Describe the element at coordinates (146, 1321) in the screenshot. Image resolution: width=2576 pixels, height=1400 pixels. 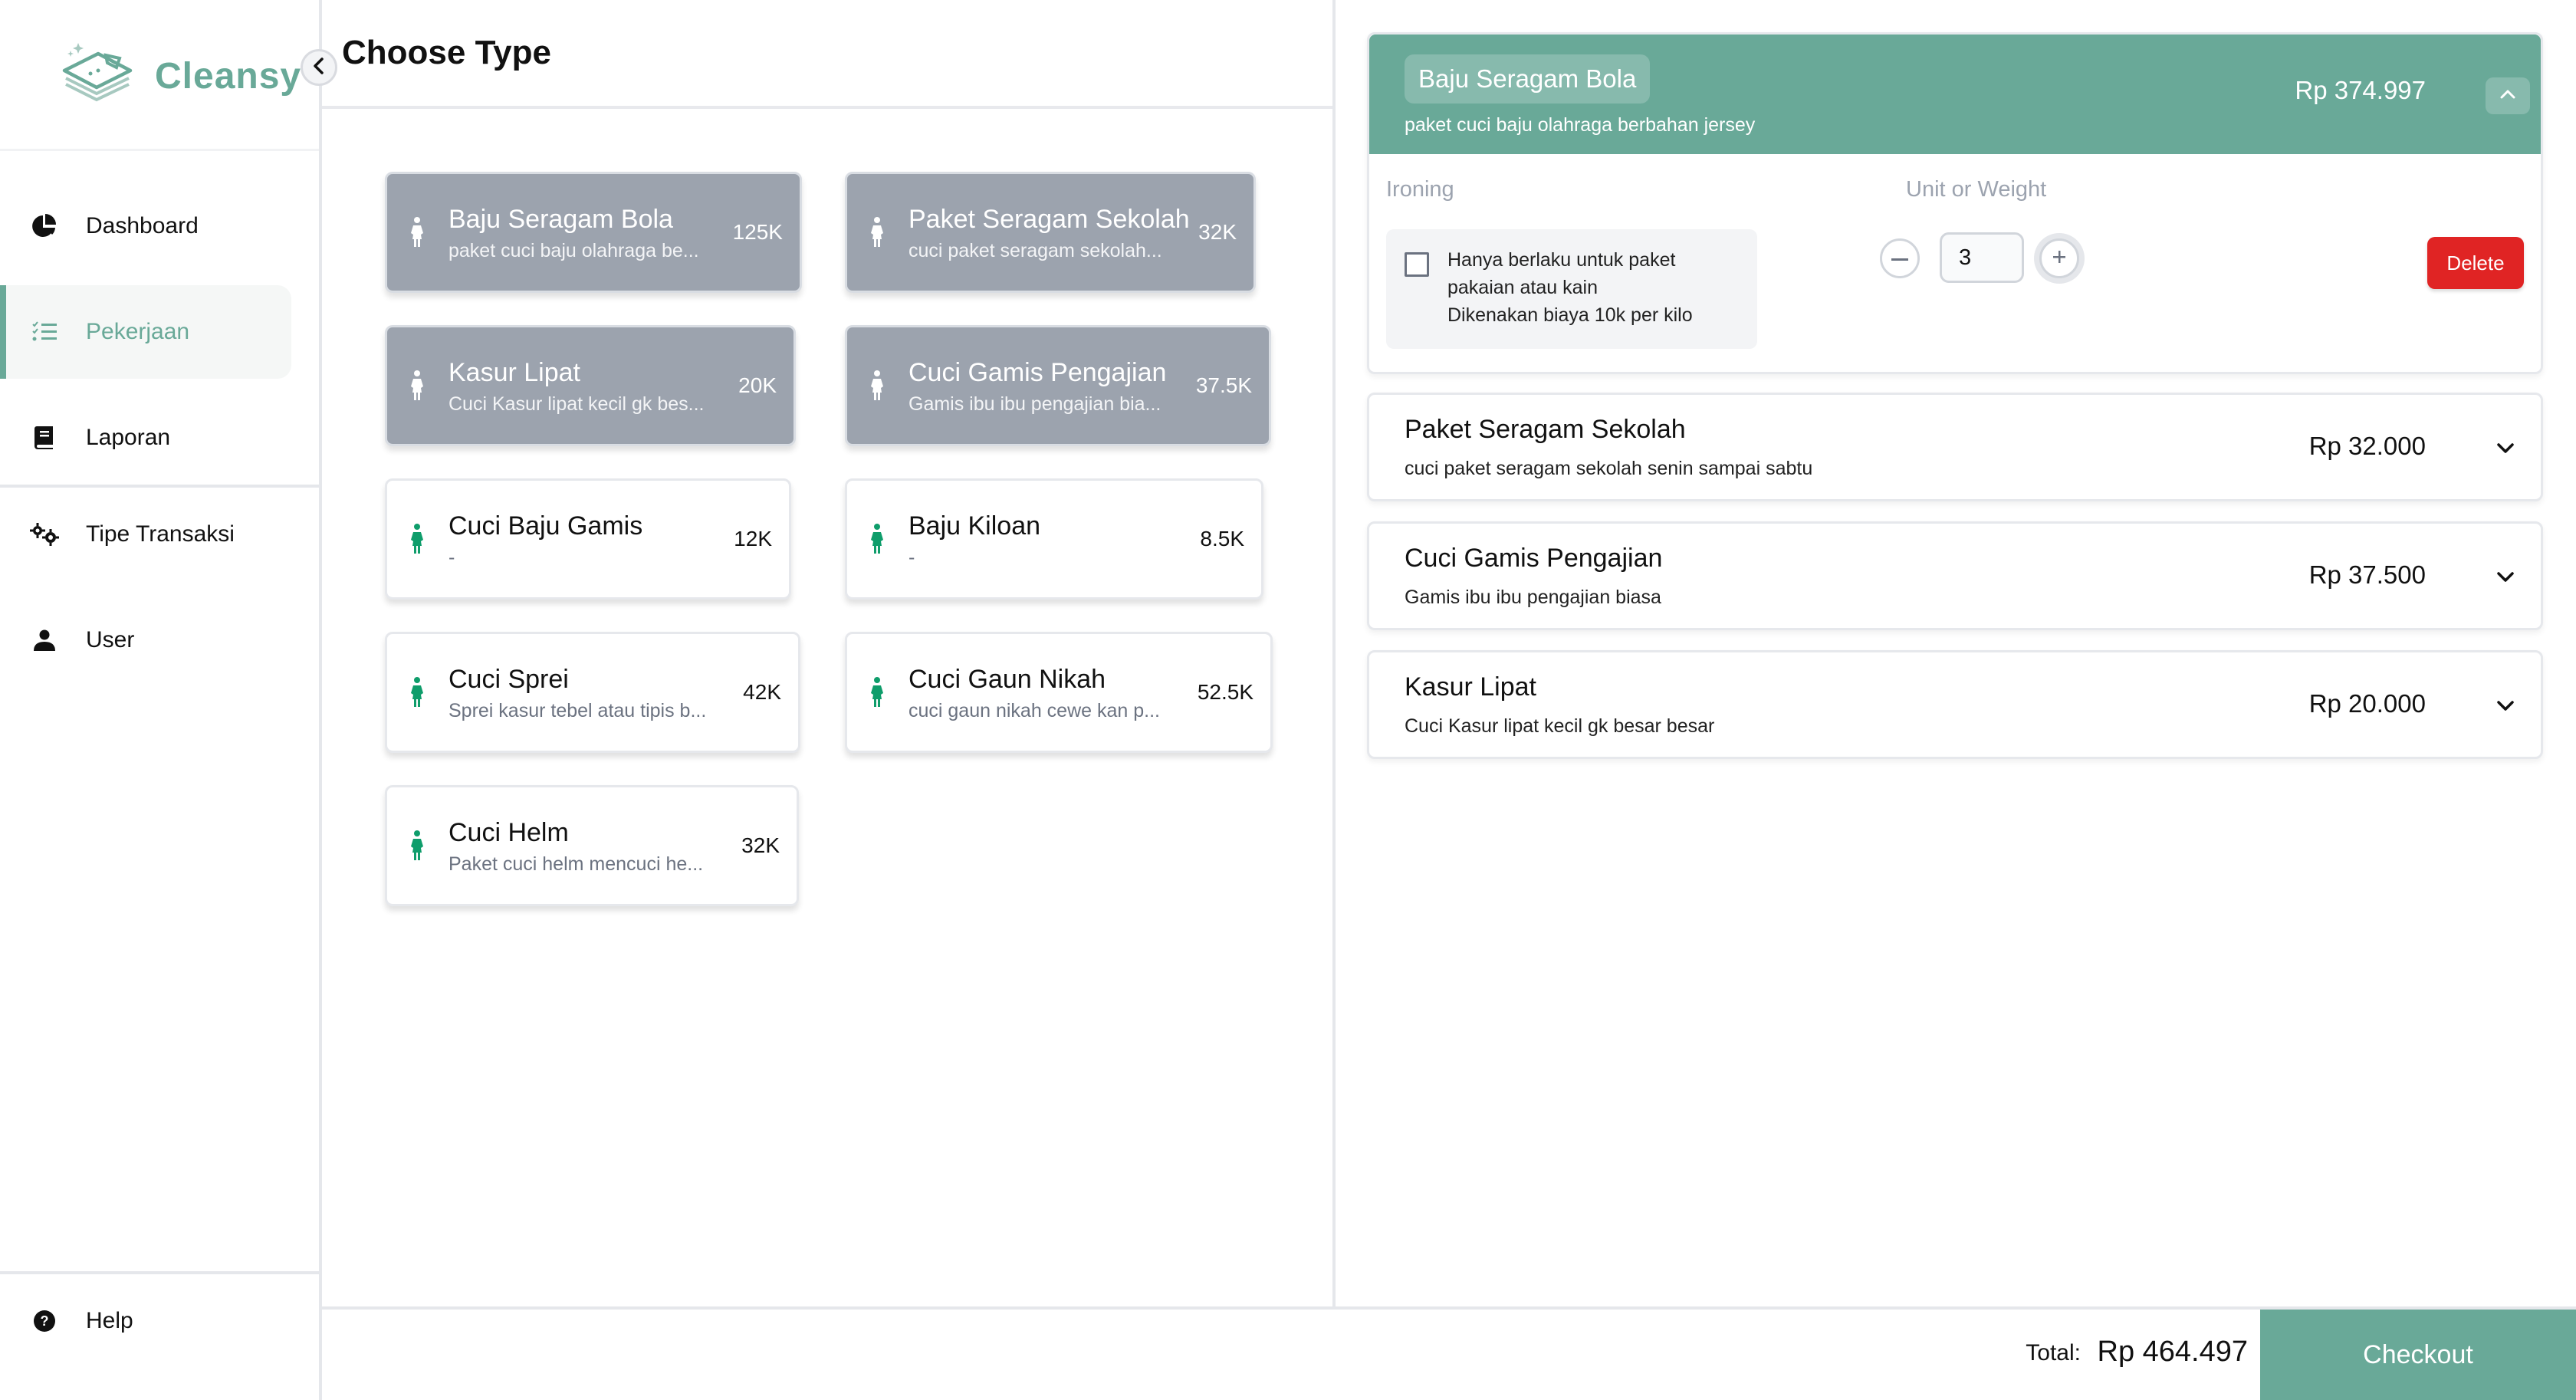
I see `sidebar-item-help: ? Help` at that location.